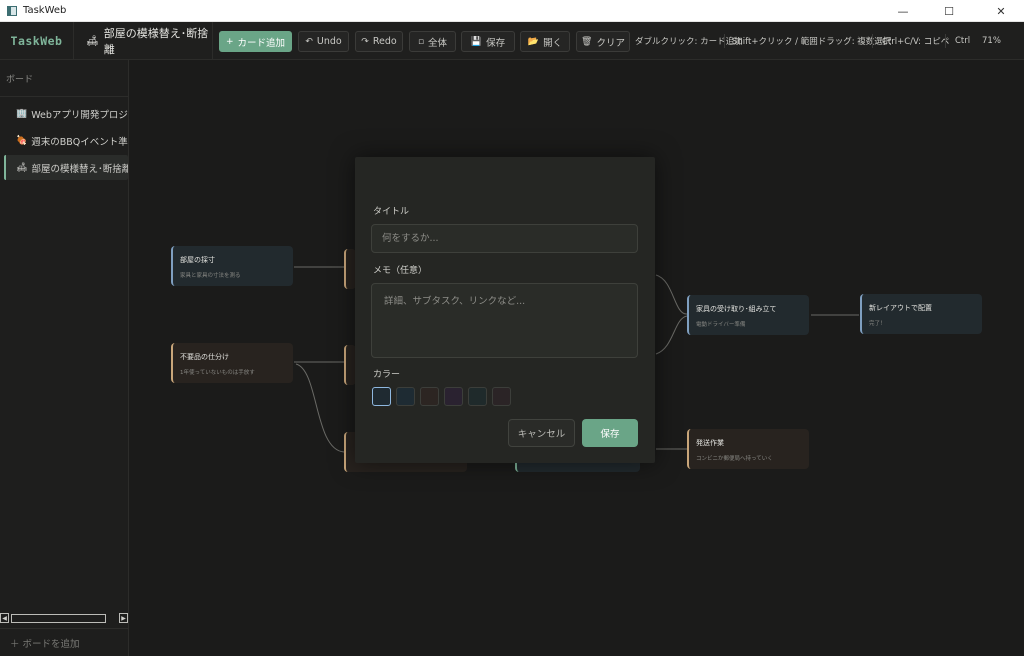  Describe the element at coordinates (587, 41) in the screenshot. I see `trash-icon: 🗑` at that location.